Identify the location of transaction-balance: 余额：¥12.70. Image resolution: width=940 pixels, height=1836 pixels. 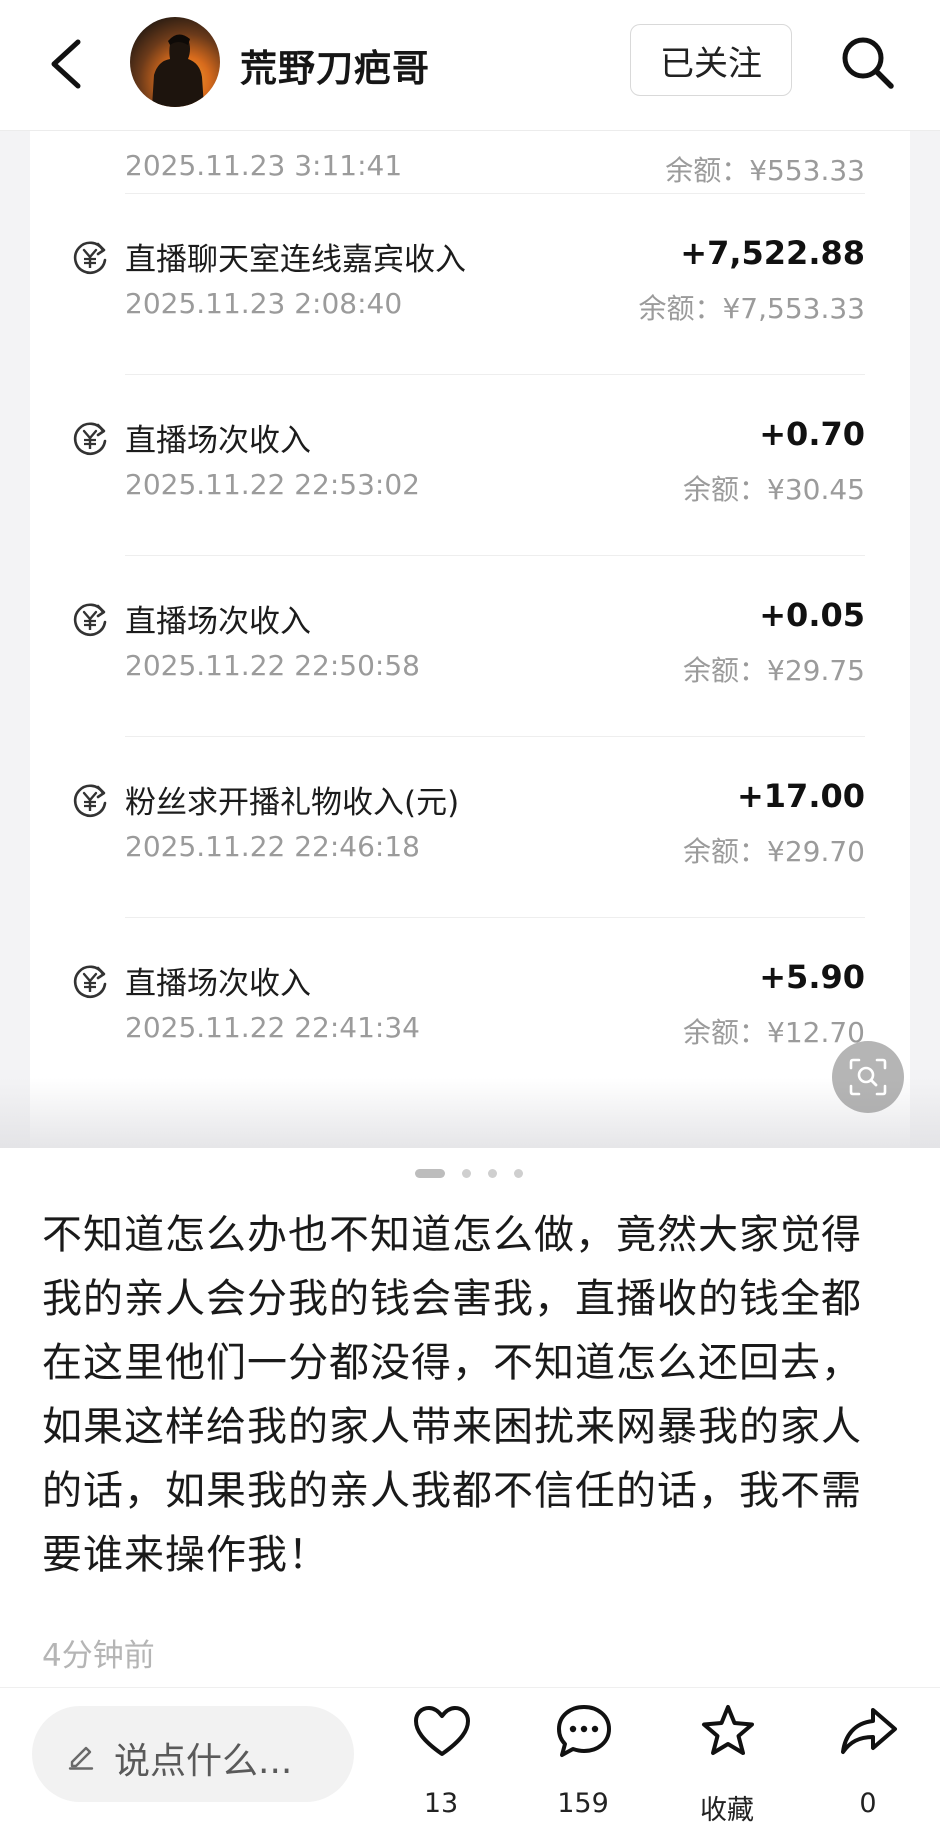
(774, 1032).